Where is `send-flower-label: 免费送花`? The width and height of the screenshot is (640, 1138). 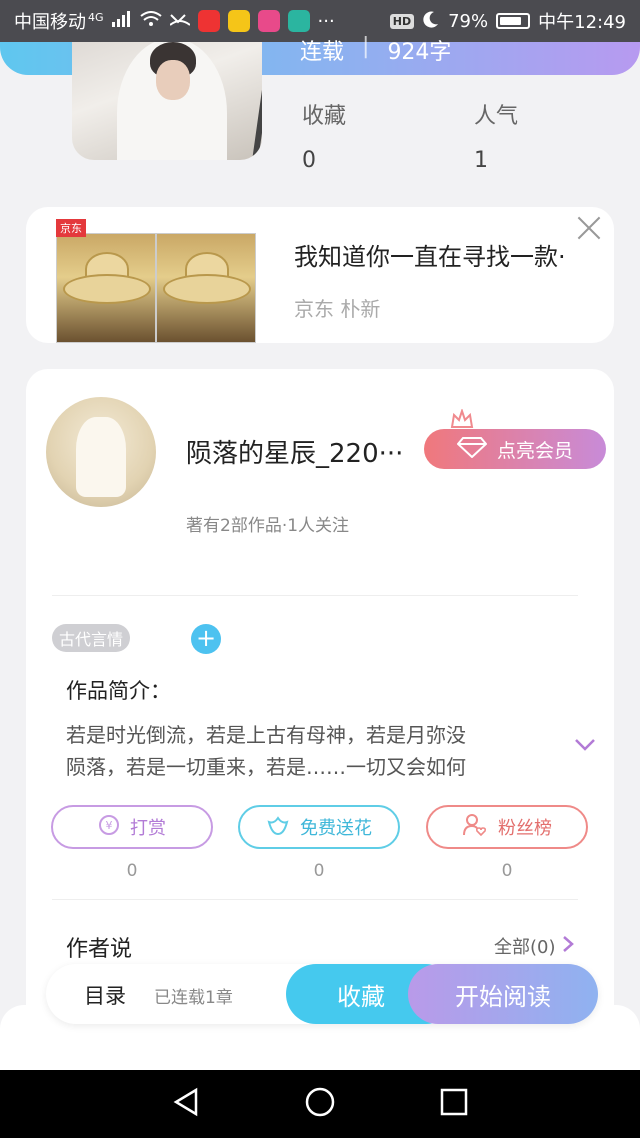
send-flower-label: 免费送花 is located at coordinates (336, 828).